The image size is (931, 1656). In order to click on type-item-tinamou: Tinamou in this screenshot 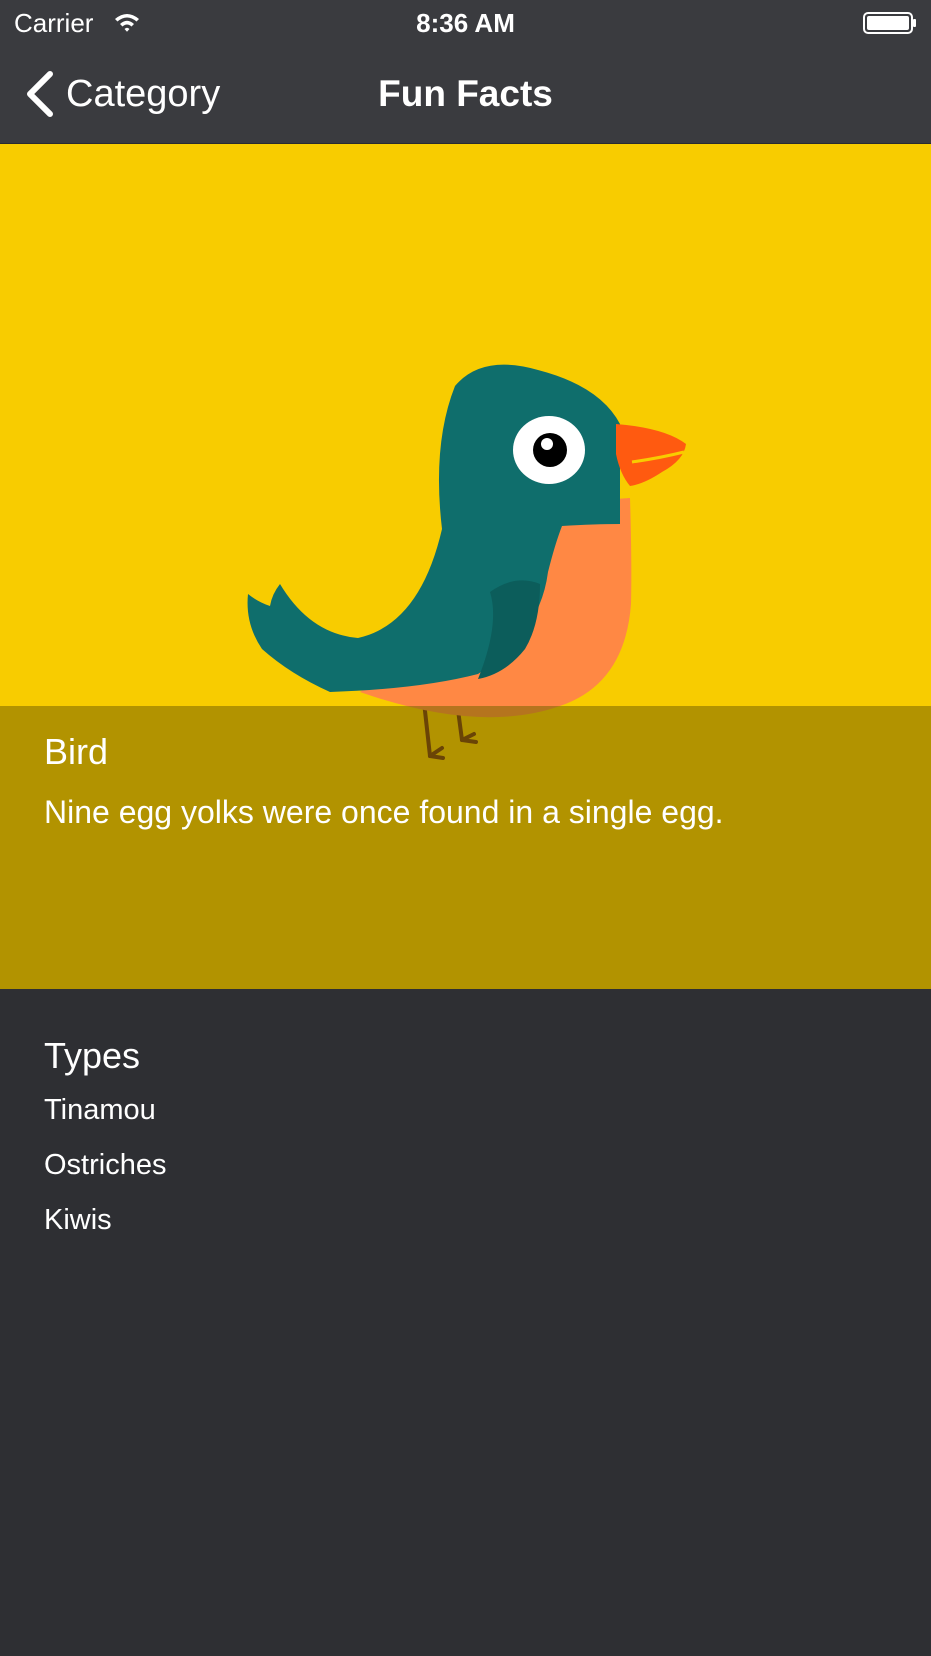, I will do `click(100, 1110)`.